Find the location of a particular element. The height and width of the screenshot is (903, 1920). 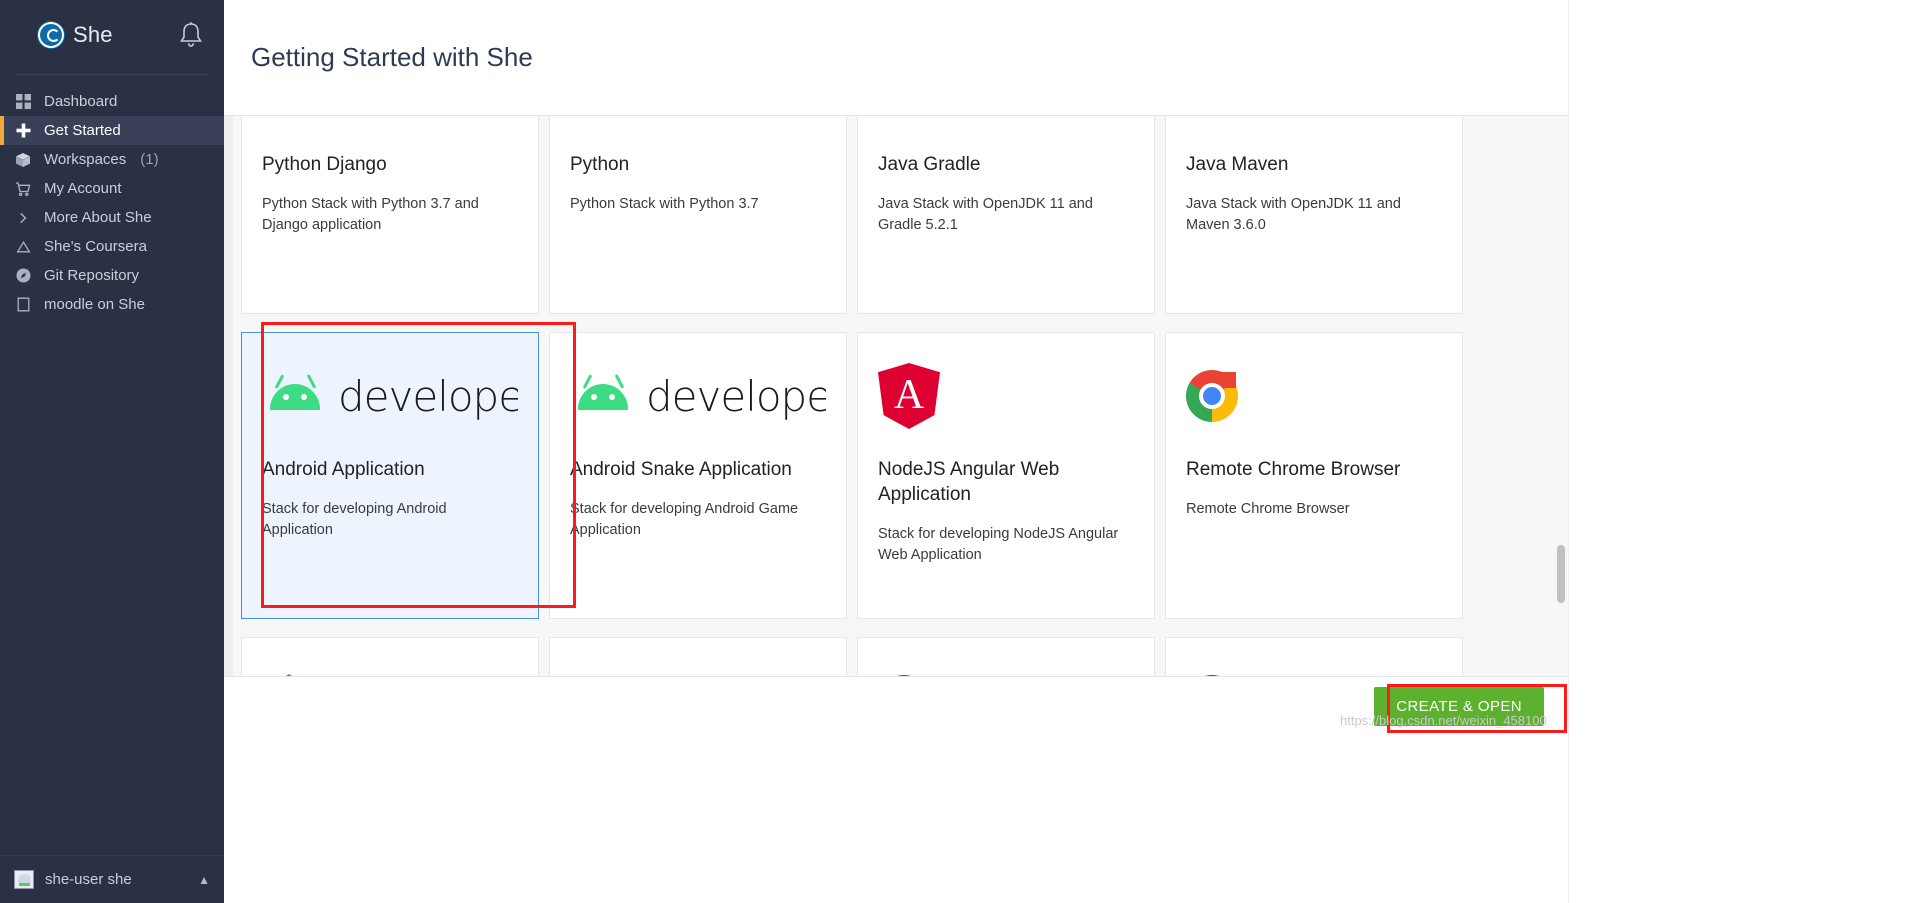

watermark-text: https://blog.csdn.net/weixin_458100 is located at coordinates (1443, 720).